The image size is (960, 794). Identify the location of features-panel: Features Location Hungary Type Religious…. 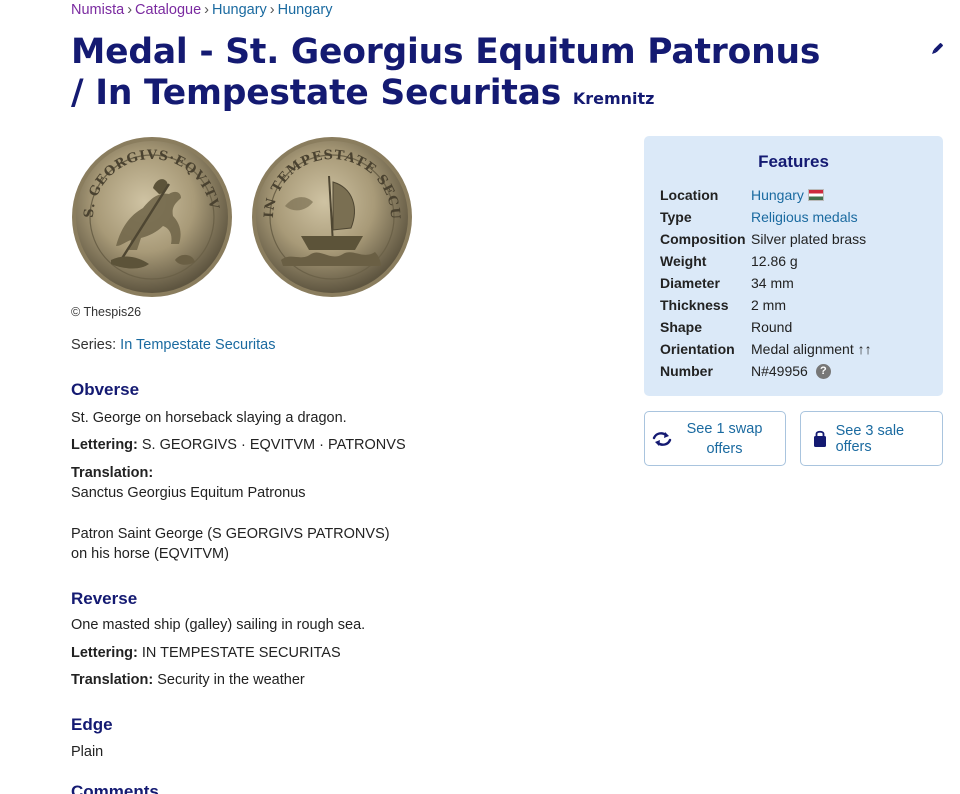
(793, 266).